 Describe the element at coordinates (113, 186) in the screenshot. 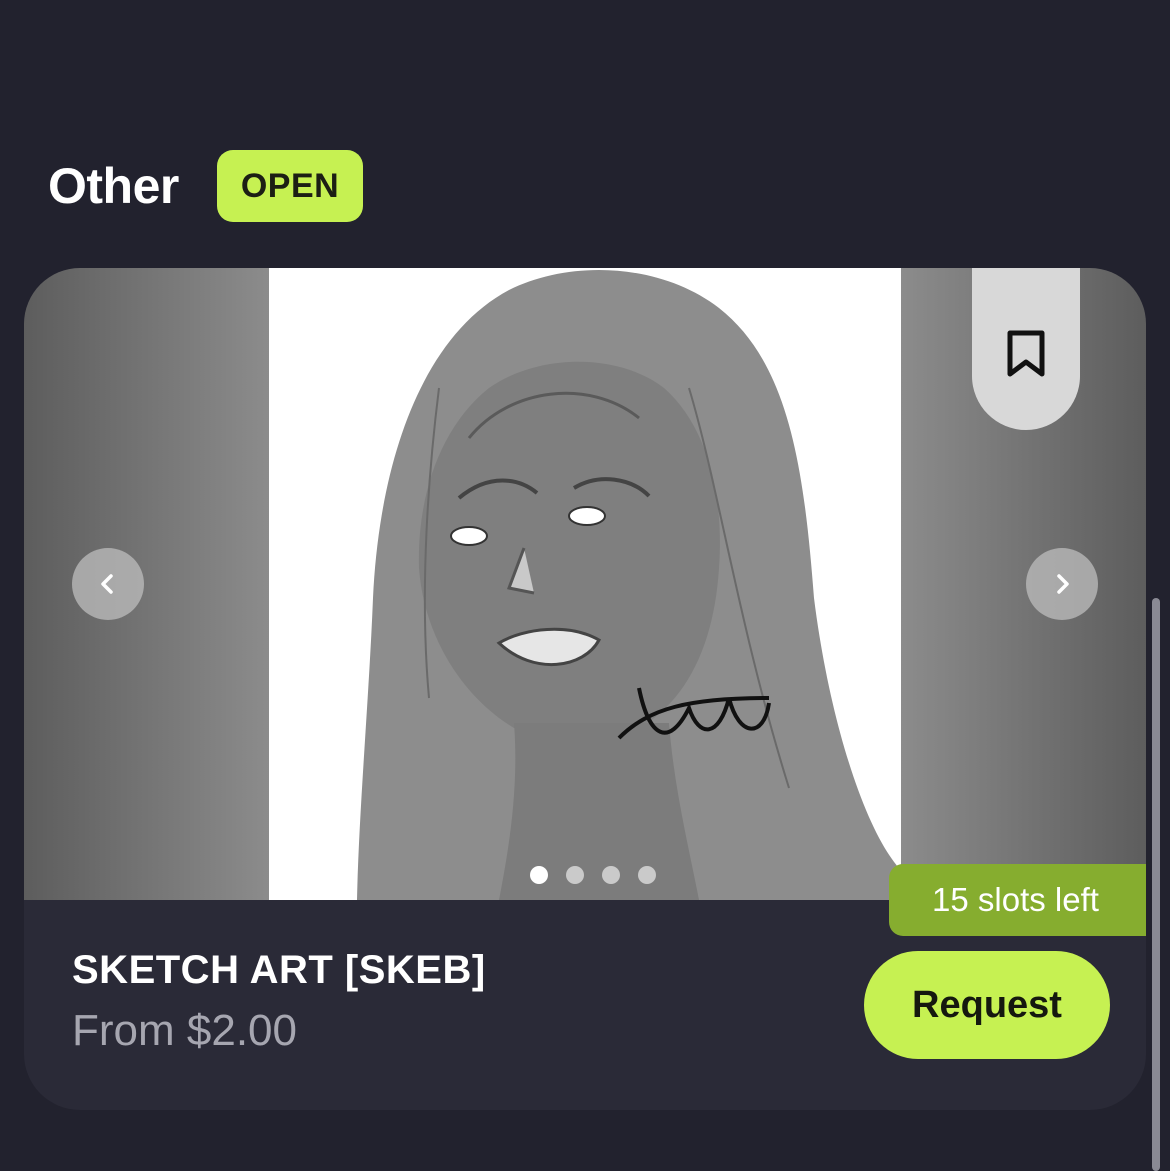

I see `section-title: Other` at that location.